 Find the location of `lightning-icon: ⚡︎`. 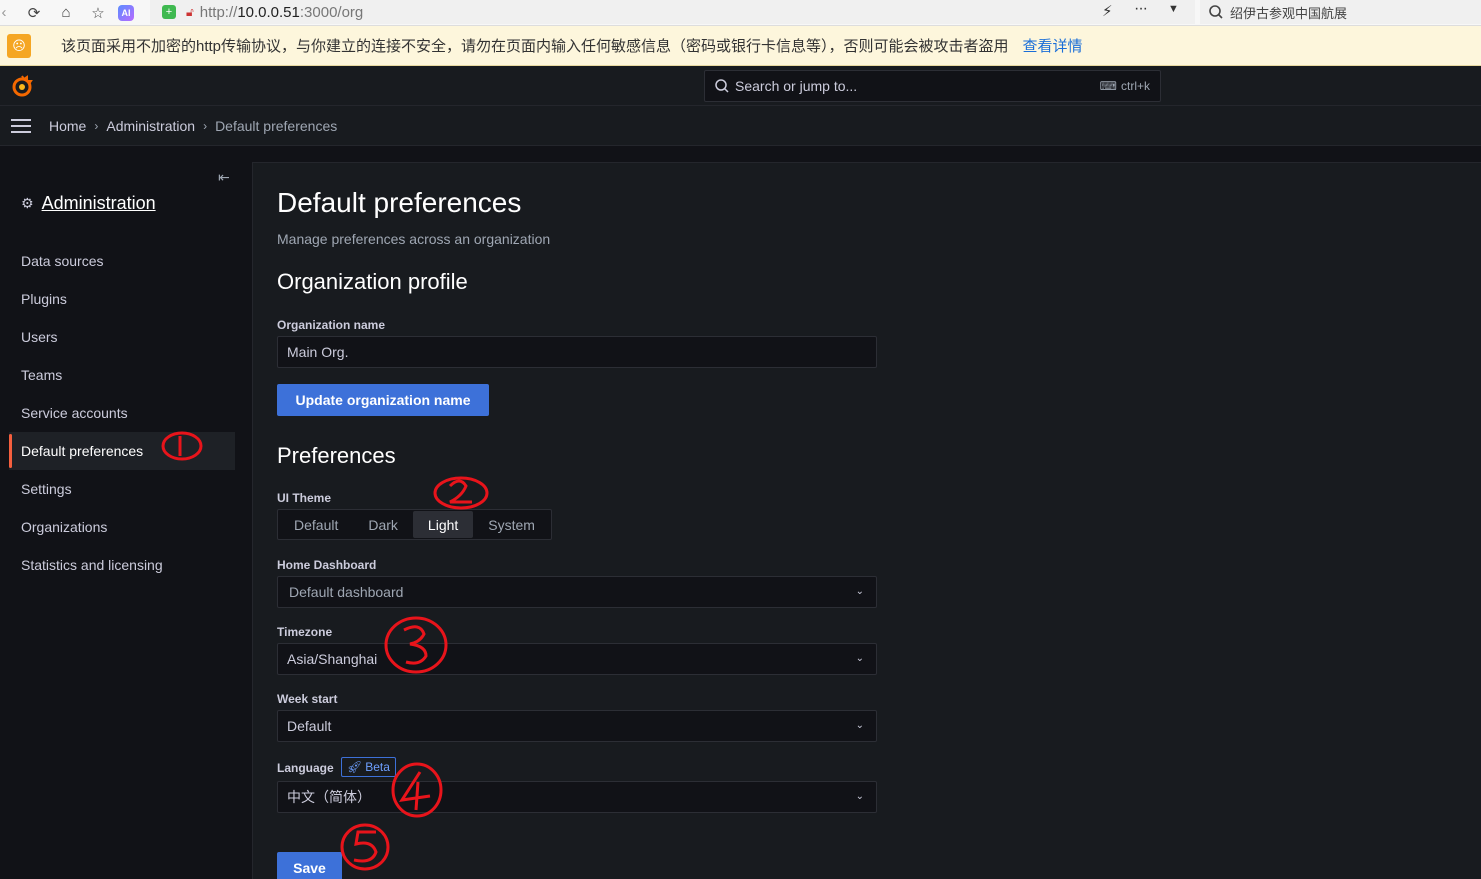

lightning-icon: ⚡︎ is located at coordinates (1107, 11).